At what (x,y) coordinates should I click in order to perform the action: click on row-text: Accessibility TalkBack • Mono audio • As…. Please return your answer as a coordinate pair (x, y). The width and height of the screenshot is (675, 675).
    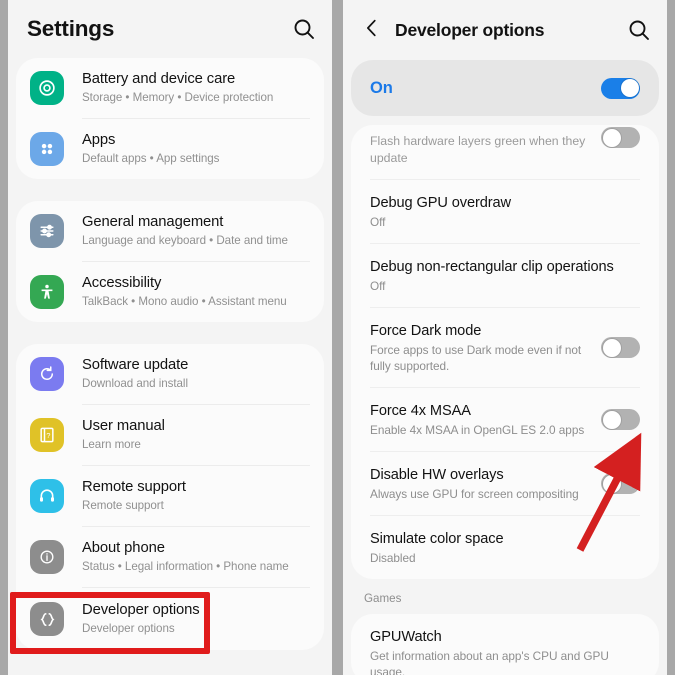
    Looking at the image, I should click on (196, 292).